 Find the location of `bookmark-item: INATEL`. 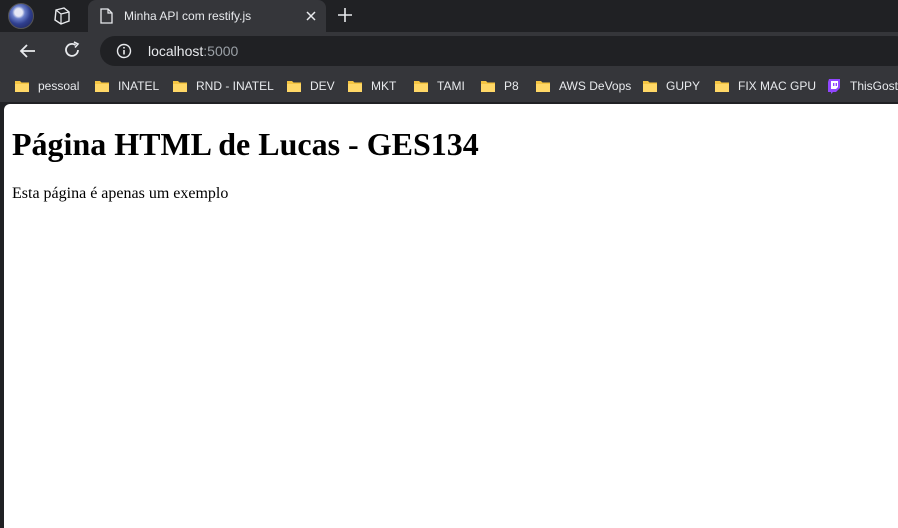

bookmark-item: INATEL is located at coordinates (126, 86).